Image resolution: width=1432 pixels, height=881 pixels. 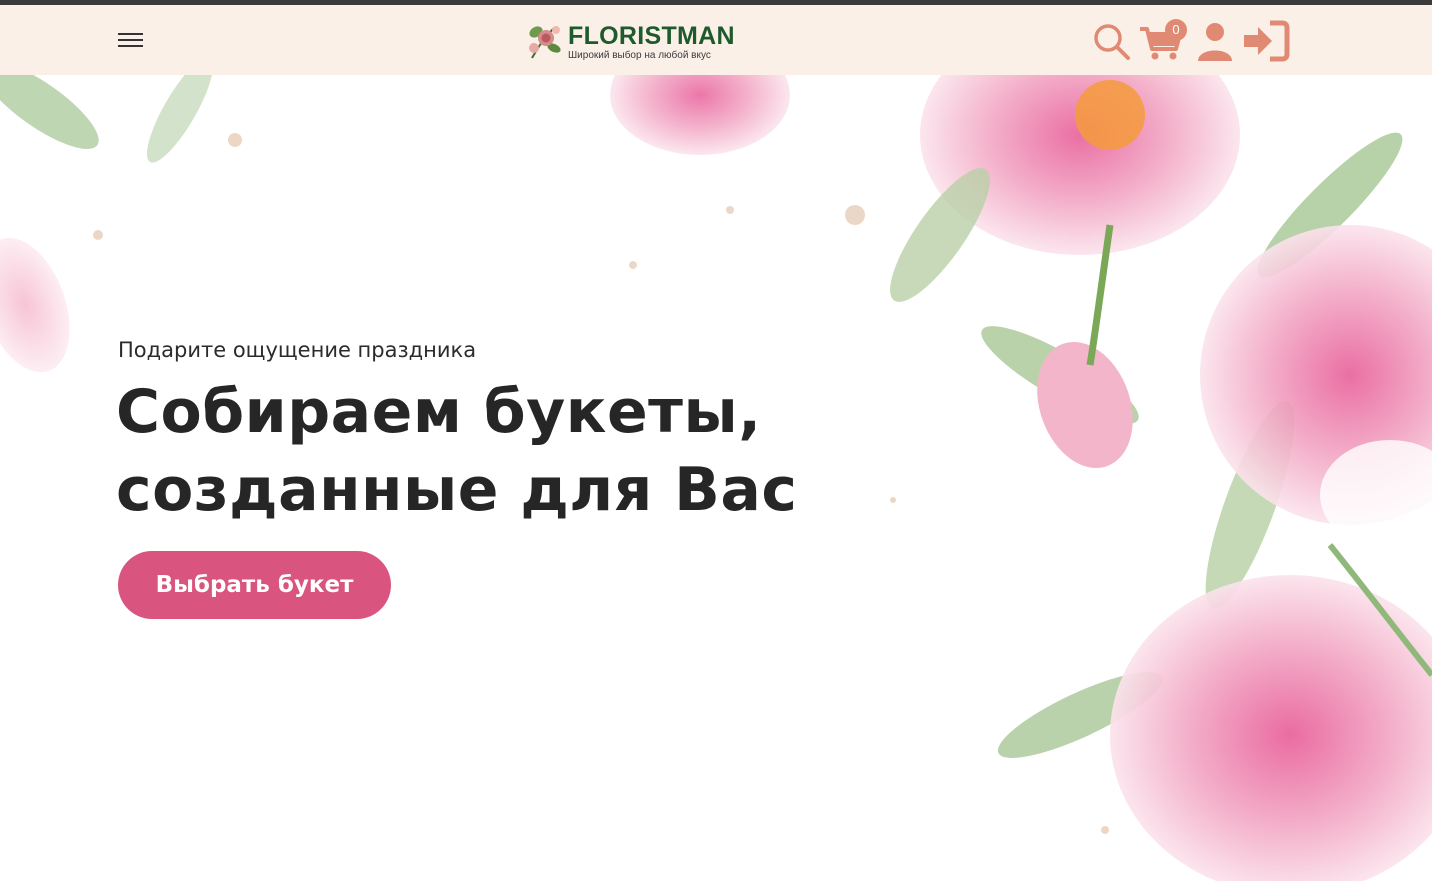 I want to click on site-logo: FLORISTMAN Широкий выбор на любой вкус, so click(x=629, y=40).